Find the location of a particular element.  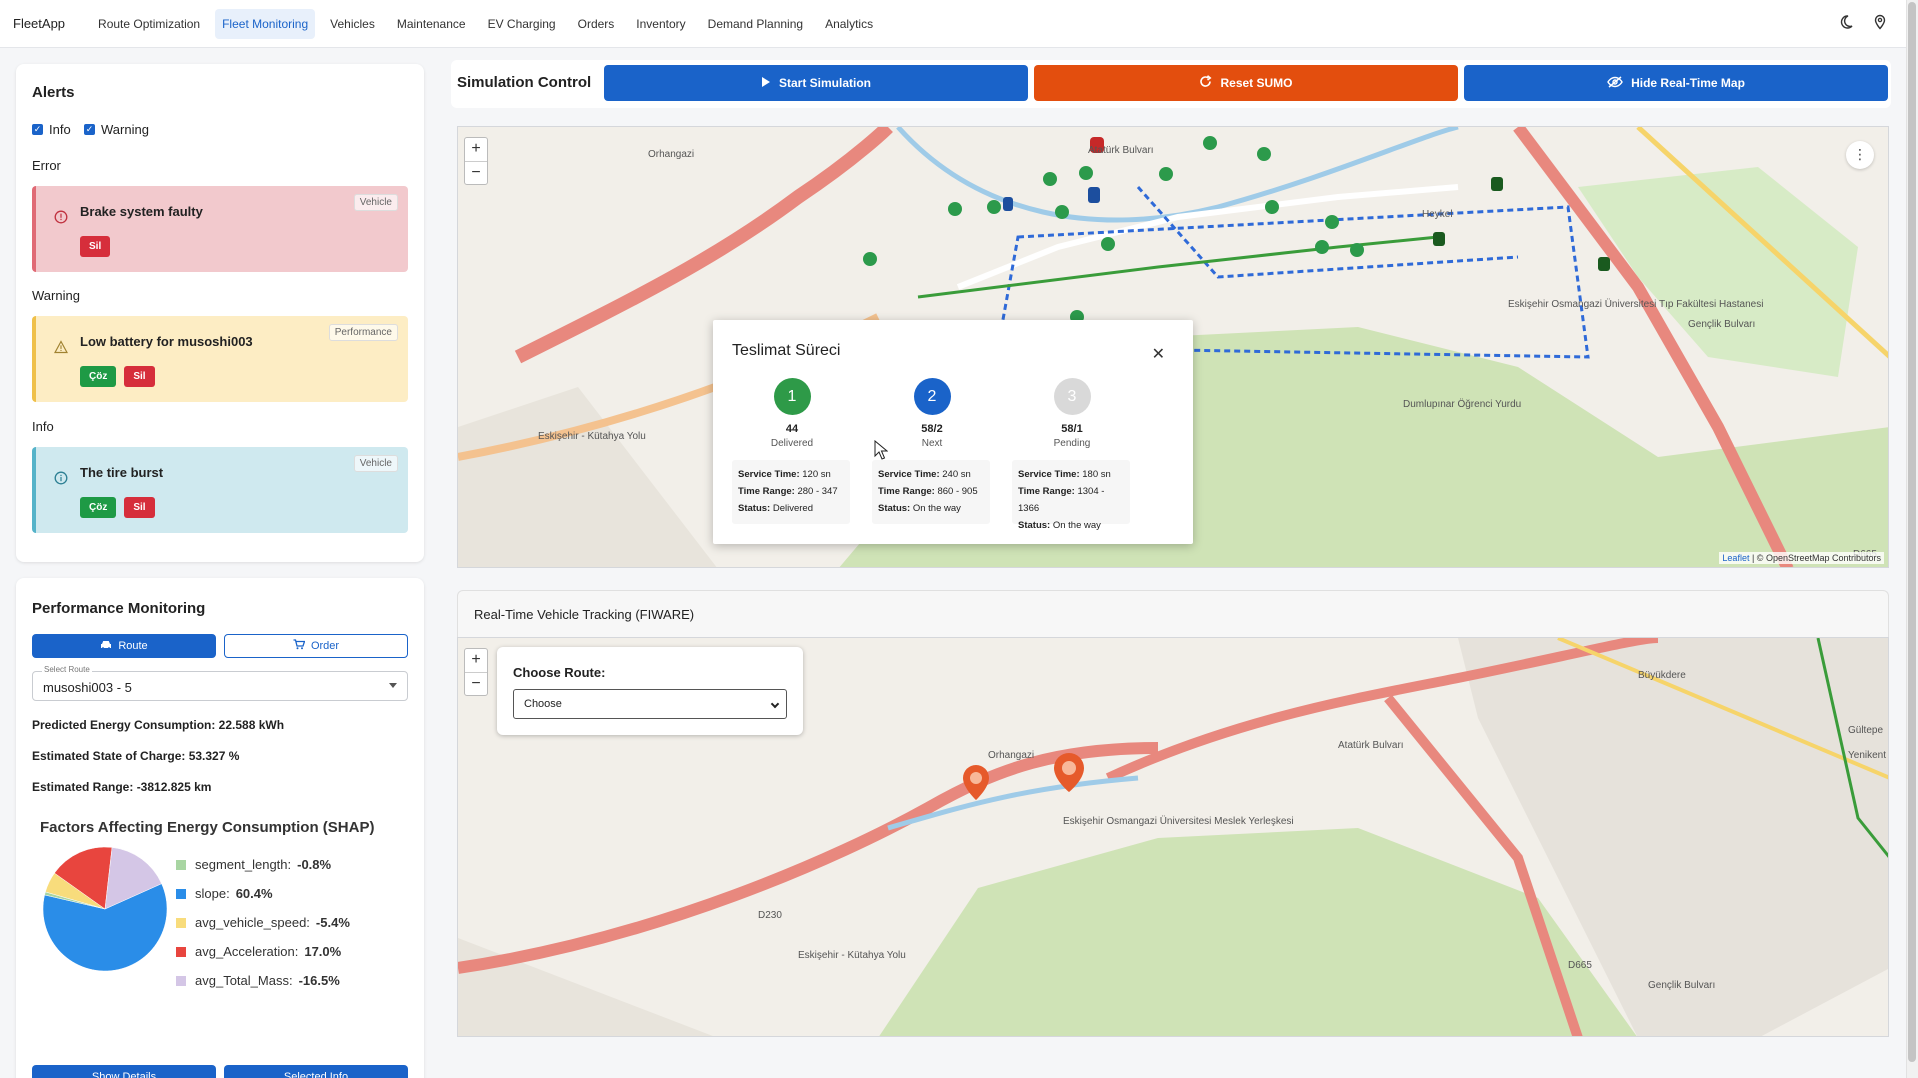

more-vertical-icon: ⋮ is located at coordinates (1860, 155).